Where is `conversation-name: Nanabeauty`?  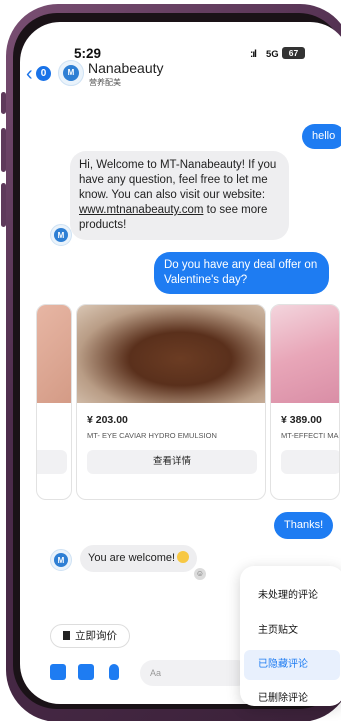 conversation-name: Nanabeauty is located at coordinates (126, 68).